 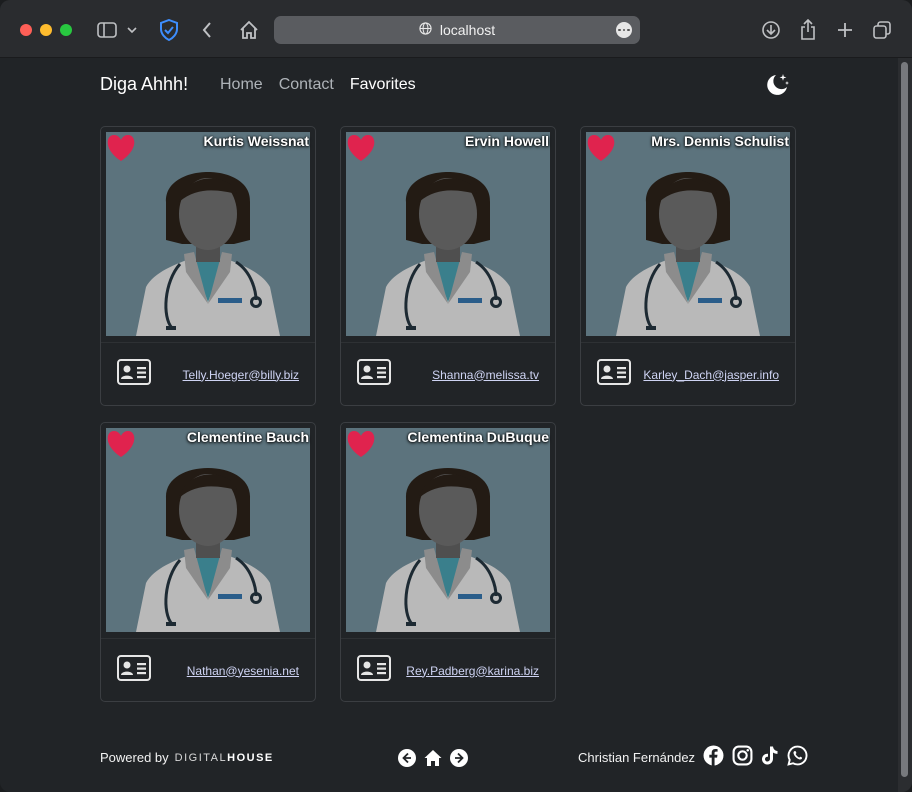 I want to click on doctor-email-link: Rey.Padberg@karina.biz, so click(x=472, y=671).